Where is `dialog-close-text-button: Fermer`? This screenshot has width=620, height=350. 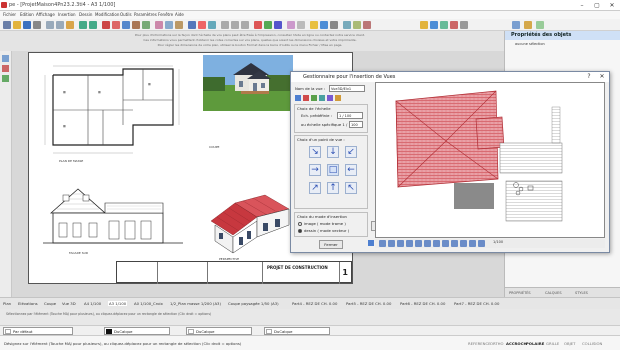 dialog-close-text-button: Fermer is located at coordinates (331, 244).